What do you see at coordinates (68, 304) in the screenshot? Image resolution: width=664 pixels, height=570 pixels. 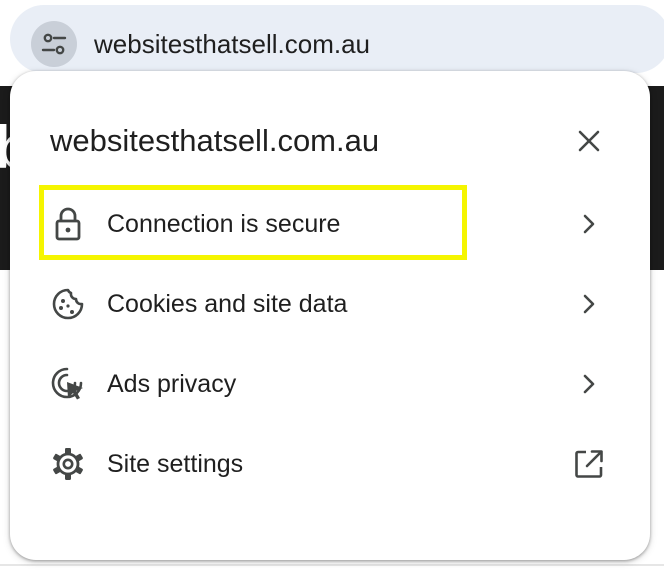 I see `cookie-icon` at bounding box center [68, 304].